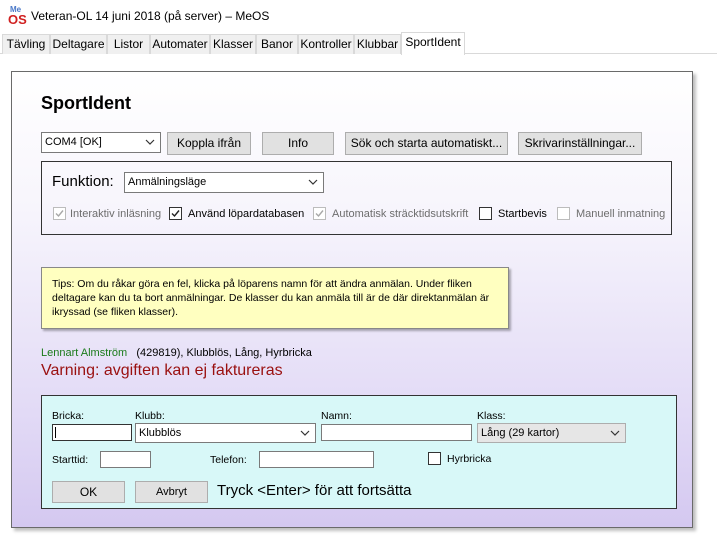 The image size is (717, 553). Describe the element at coordinates (68, 416) in the screenshot. I see `card-label: Bricka:` at that location.